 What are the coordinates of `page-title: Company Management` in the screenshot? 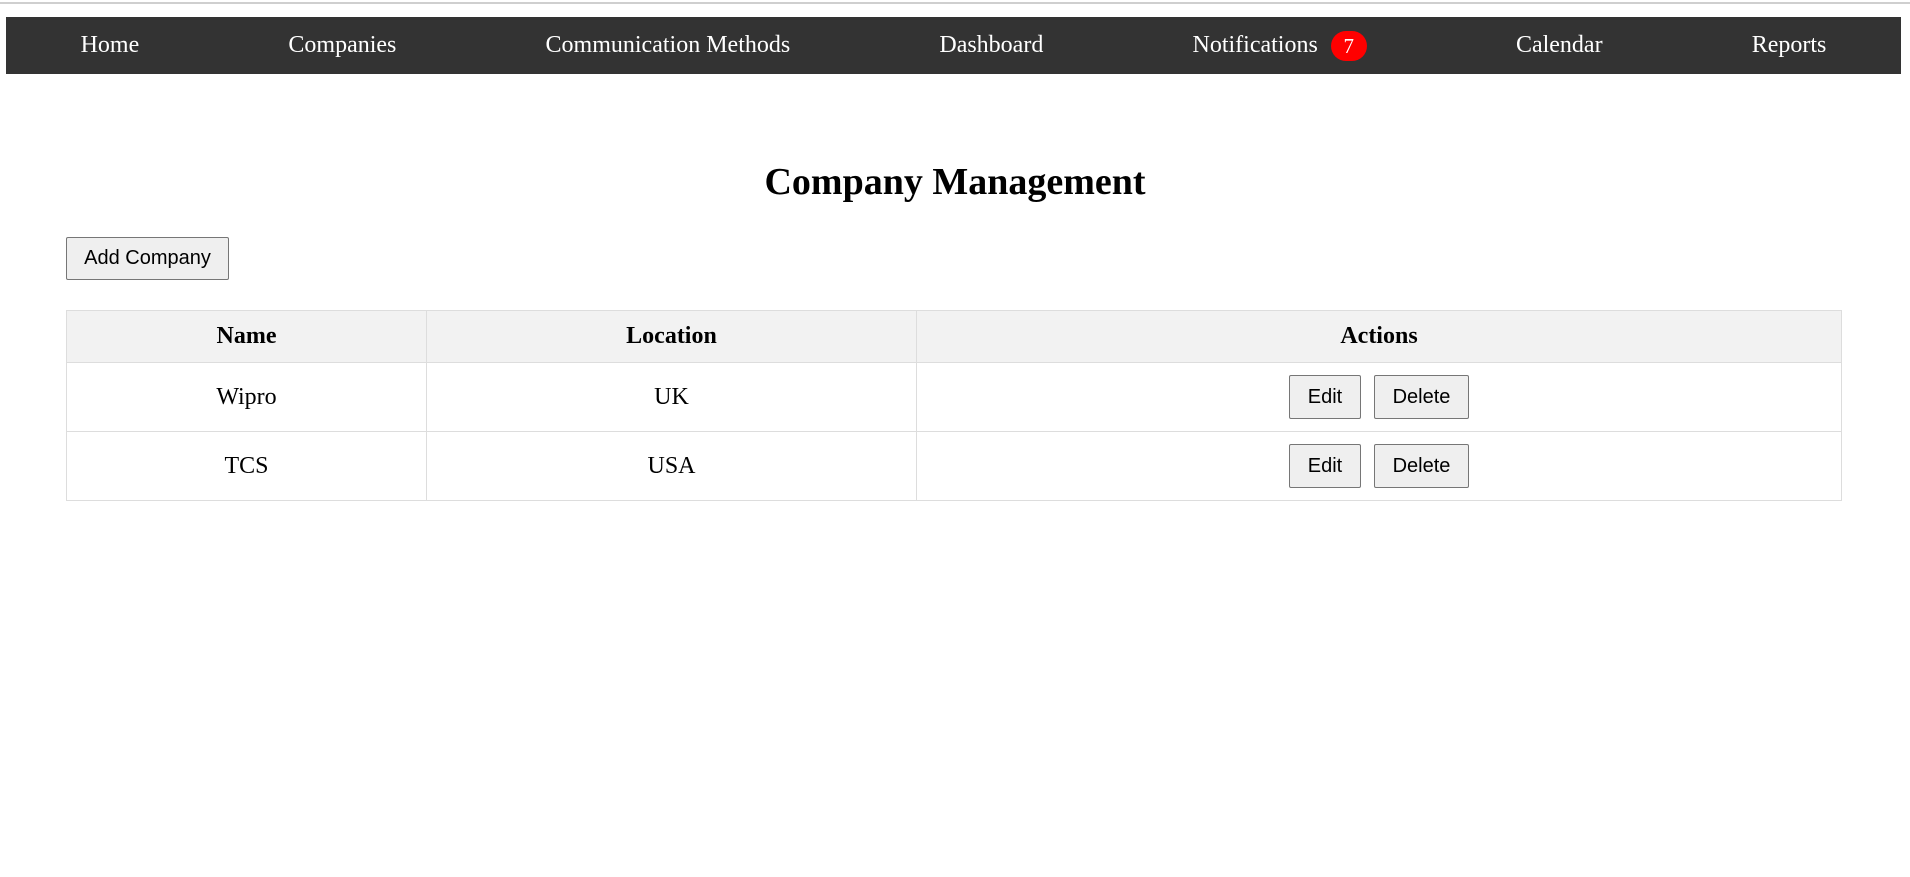 It's located at (955, 182).